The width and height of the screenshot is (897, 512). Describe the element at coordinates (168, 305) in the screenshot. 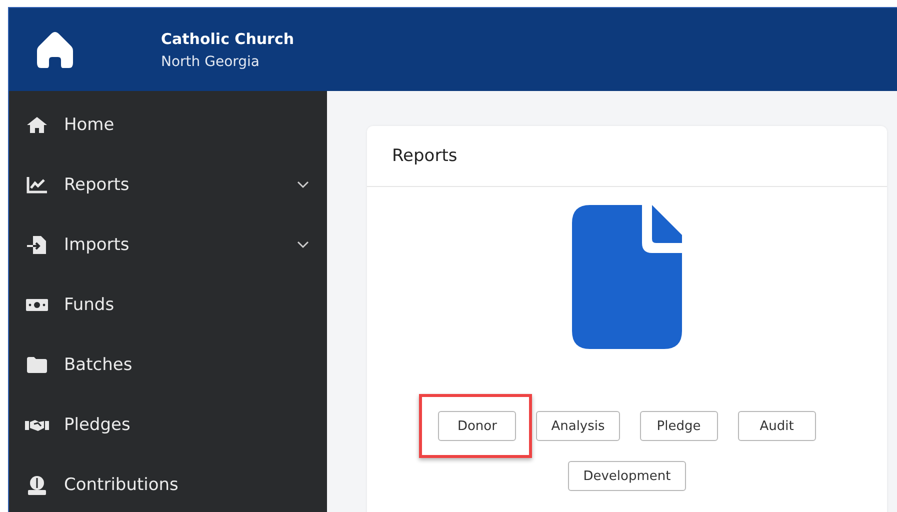

I see `sidebar-item: Funds` at that location.